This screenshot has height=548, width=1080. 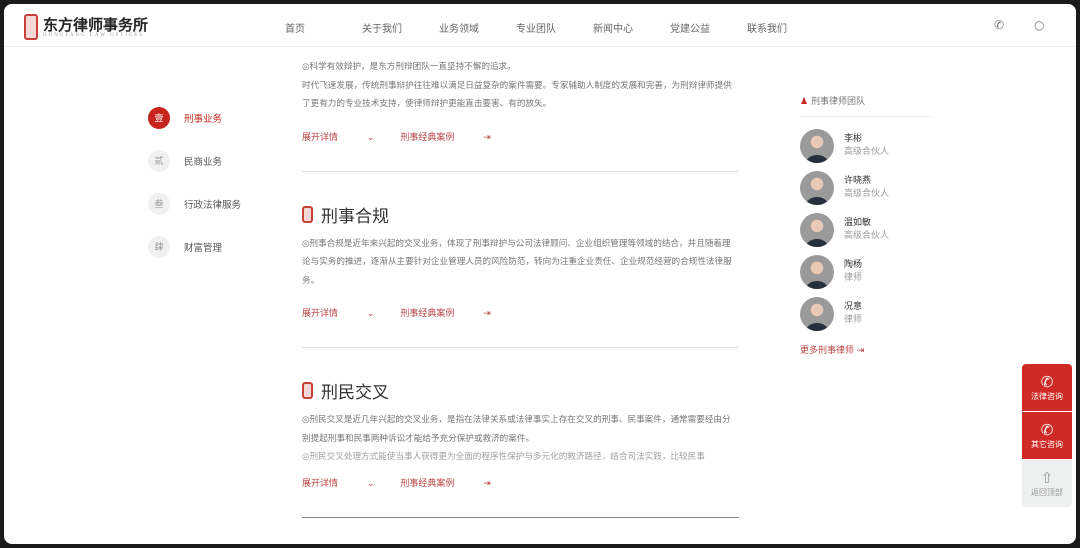 I want to click on main-nav: 首页 关于我们 业务领域 专业团队 新闻中心 党建公益 联系我们, so click(x=554, y=27).